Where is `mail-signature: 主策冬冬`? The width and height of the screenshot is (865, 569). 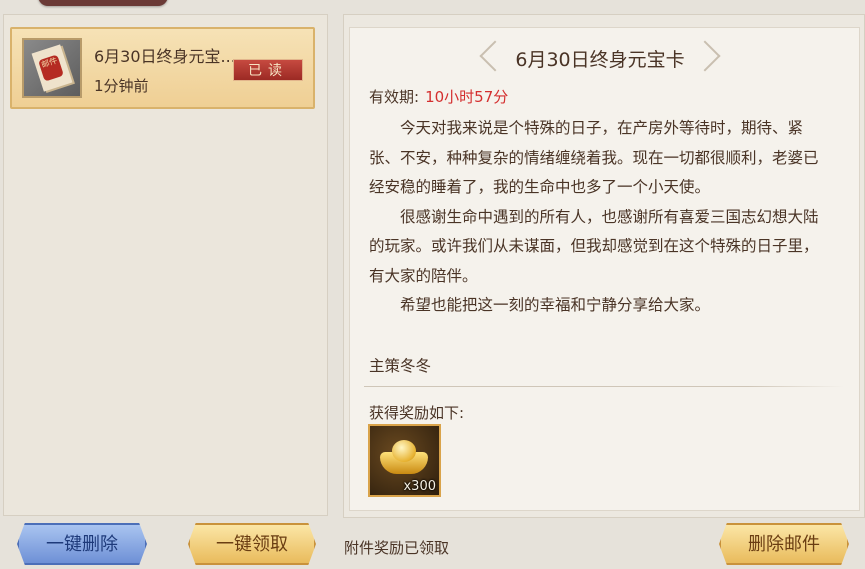
mail-signature: 主策冬冬 is located at coordinates (400, 366).